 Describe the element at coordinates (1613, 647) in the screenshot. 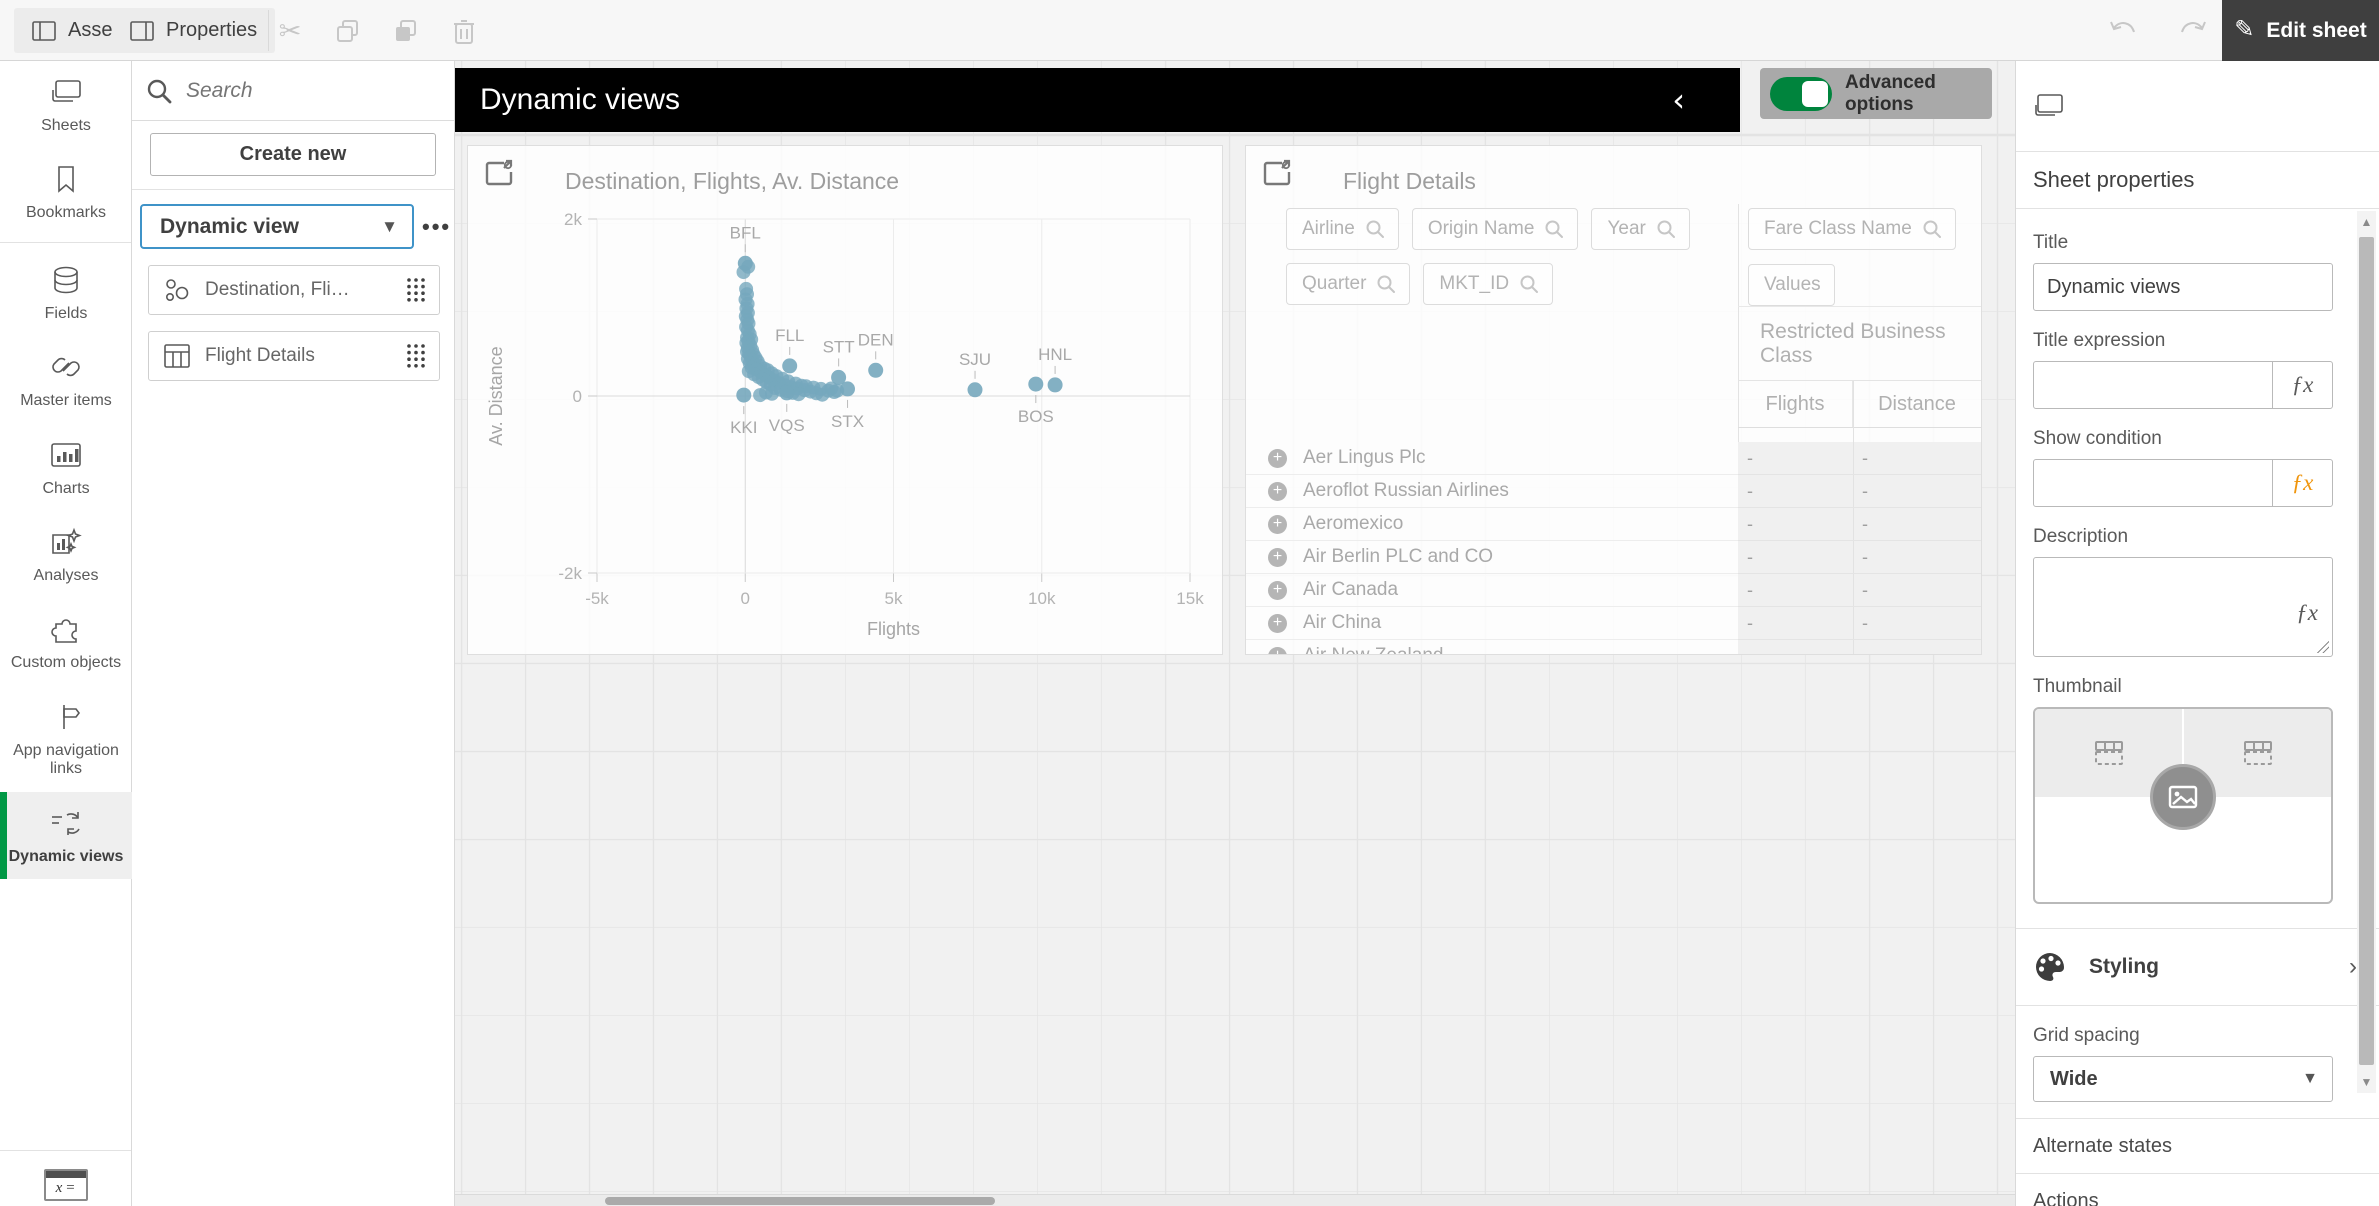

I see `table-row: + Air New Zealand --` at that location.